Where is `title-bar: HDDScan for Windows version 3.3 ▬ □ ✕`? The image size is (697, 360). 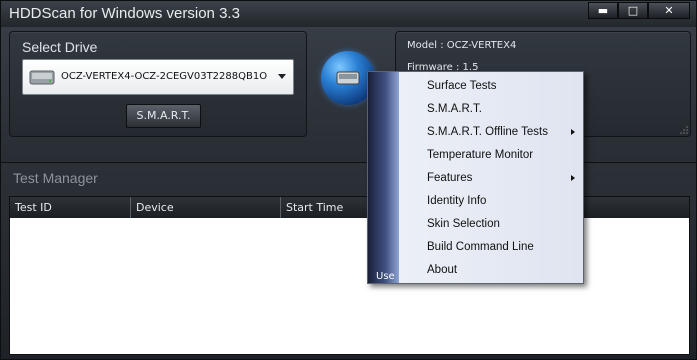
title-bar: HDDScan for Windows version 3.3 ▬ □ ✕ is located at coordinates (348, 14).